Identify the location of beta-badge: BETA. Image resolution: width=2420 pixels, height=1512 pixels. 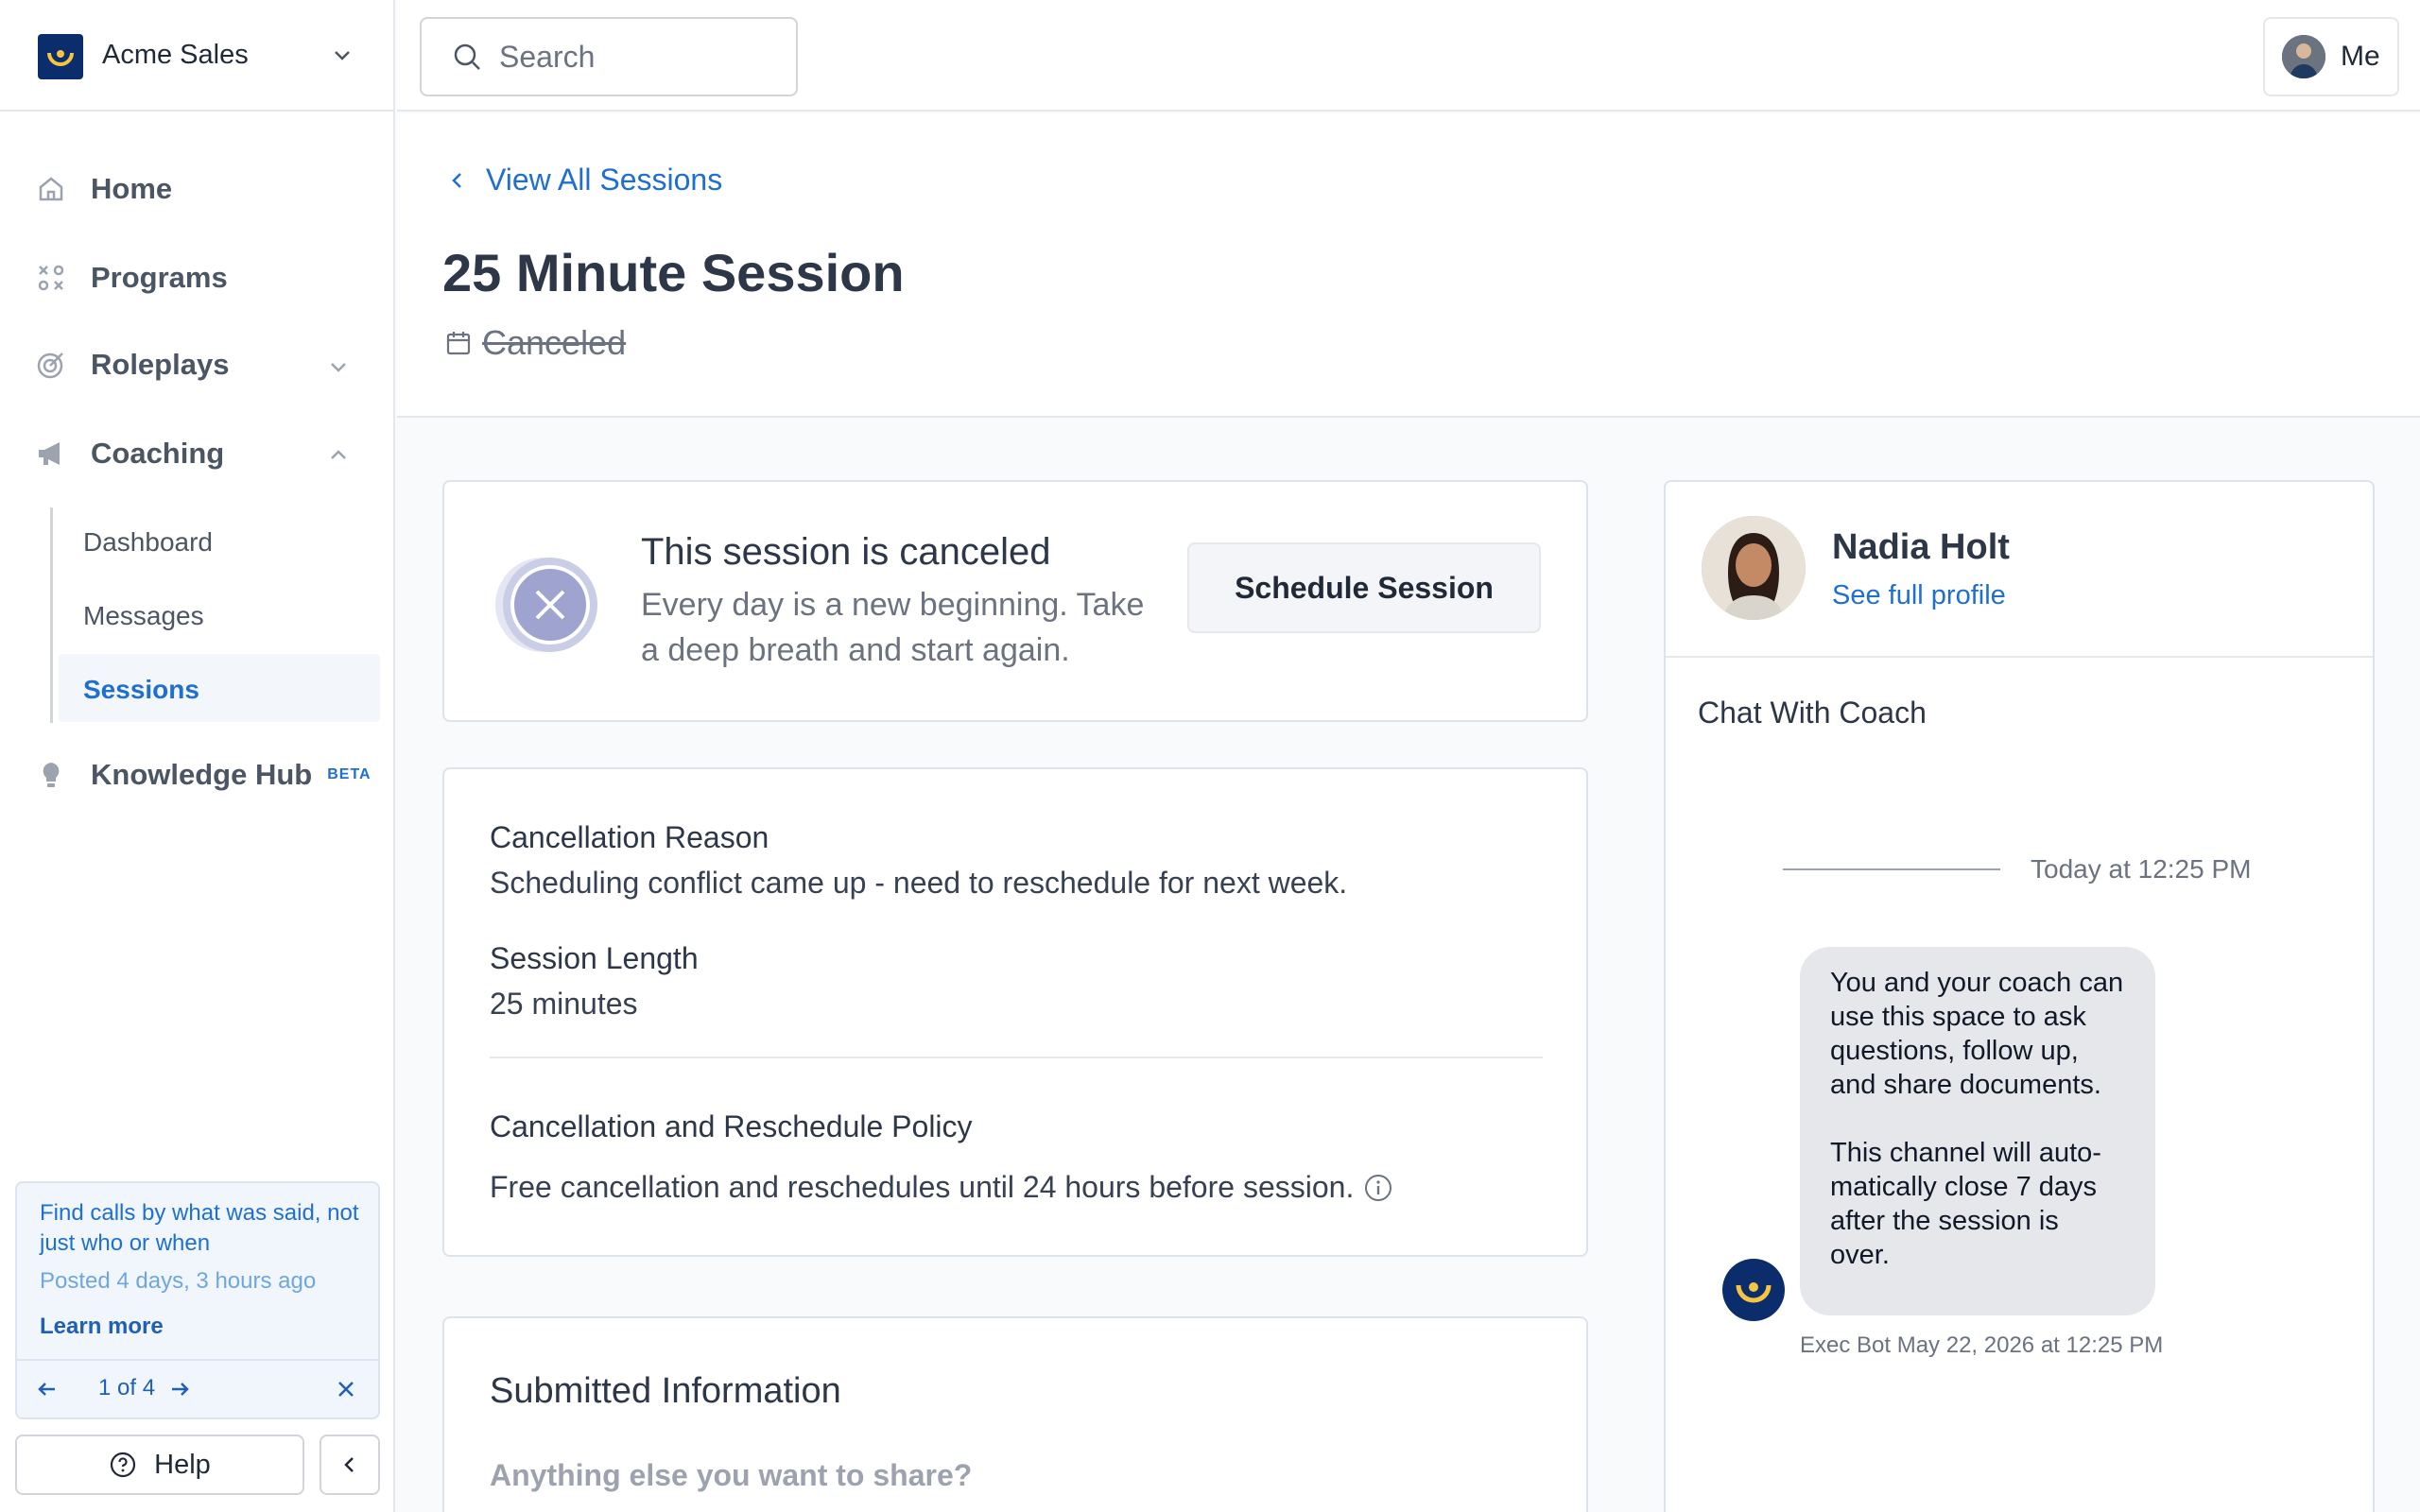
(350, 774).